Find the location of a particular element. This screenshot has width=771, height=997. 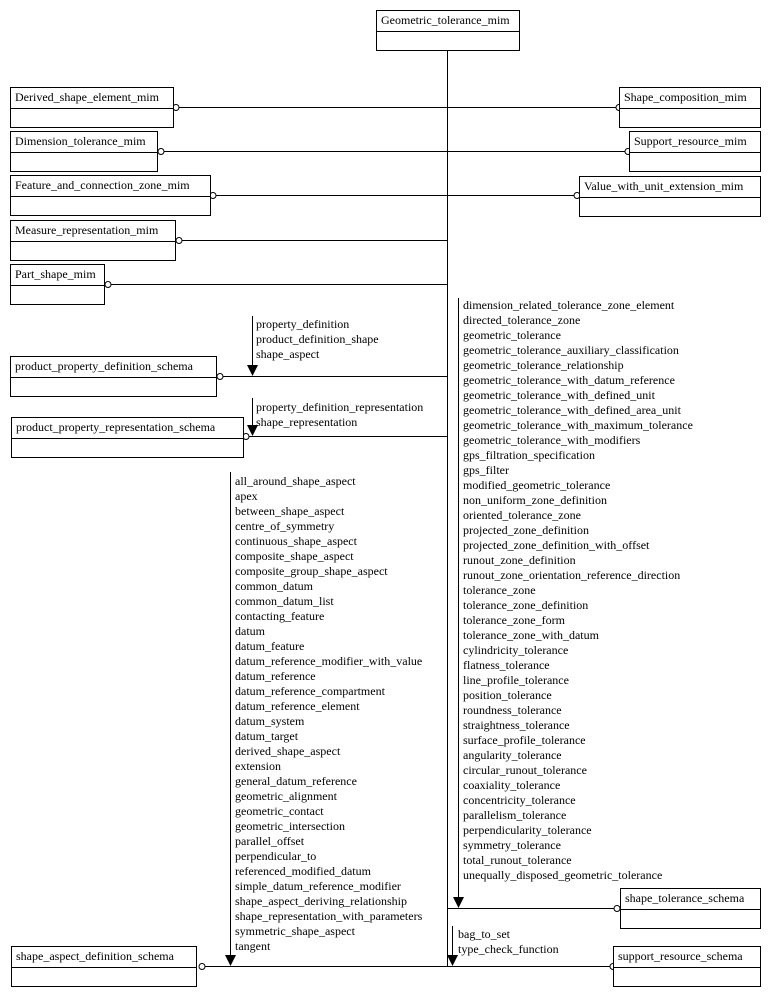

schema-box-value-with-unit-extension-mim: Value_with_unit_extension_mim is located at coordinates (670, 196).